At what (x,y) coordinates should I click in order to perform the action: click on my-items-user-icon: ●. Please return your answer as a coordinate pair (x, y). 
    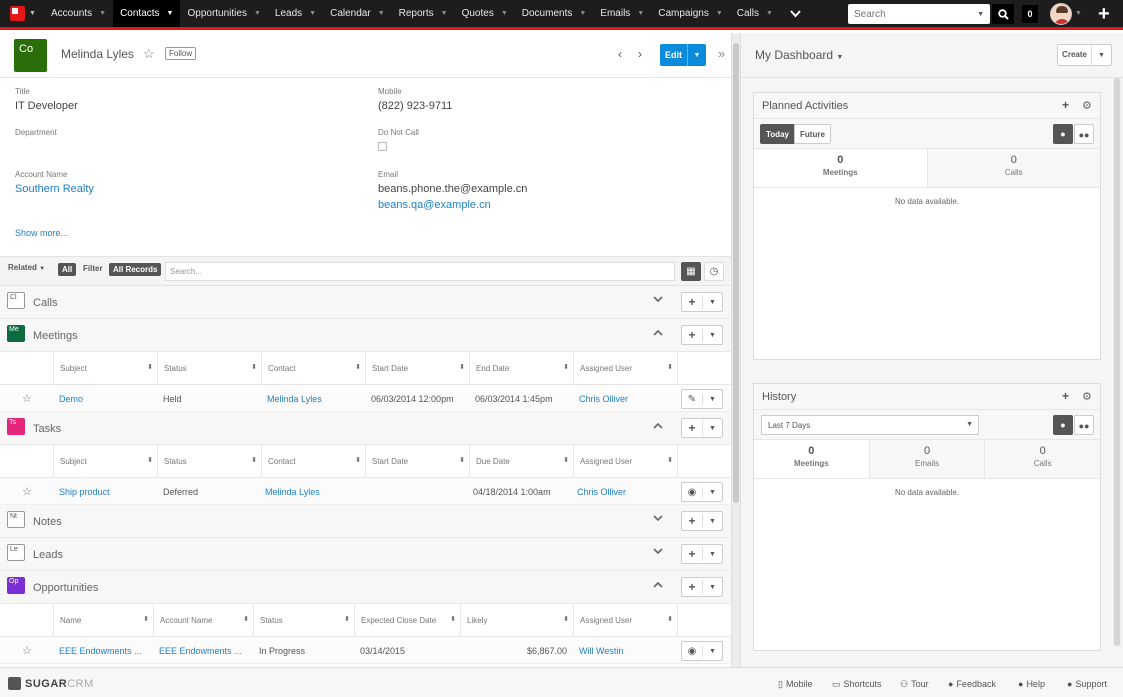
    Looking at the image, I should click on (1063, 134).